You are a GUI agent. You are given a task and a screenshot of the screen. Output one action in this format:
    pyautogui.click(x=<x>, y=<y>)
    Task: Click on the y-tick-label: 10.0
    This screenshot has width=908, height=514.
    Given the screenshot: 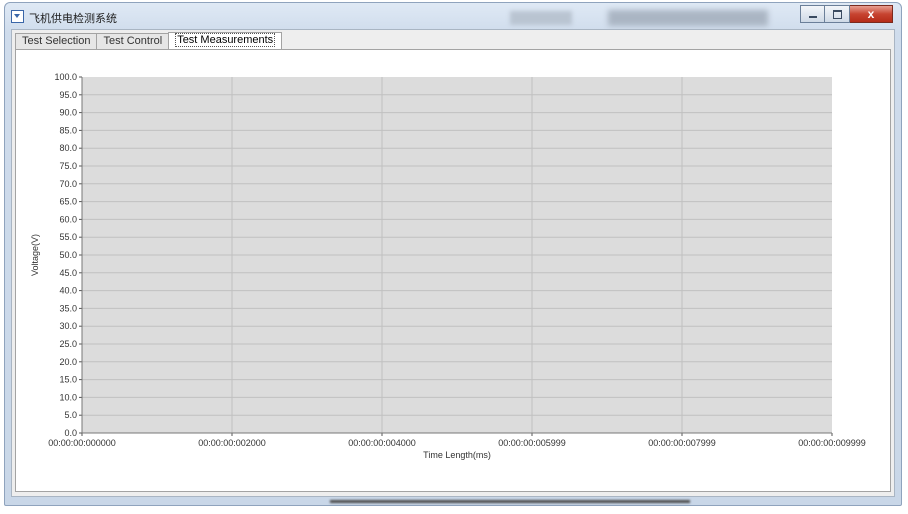 What is the action you would take?
    pyautogui.click(x=68, y=397)
    